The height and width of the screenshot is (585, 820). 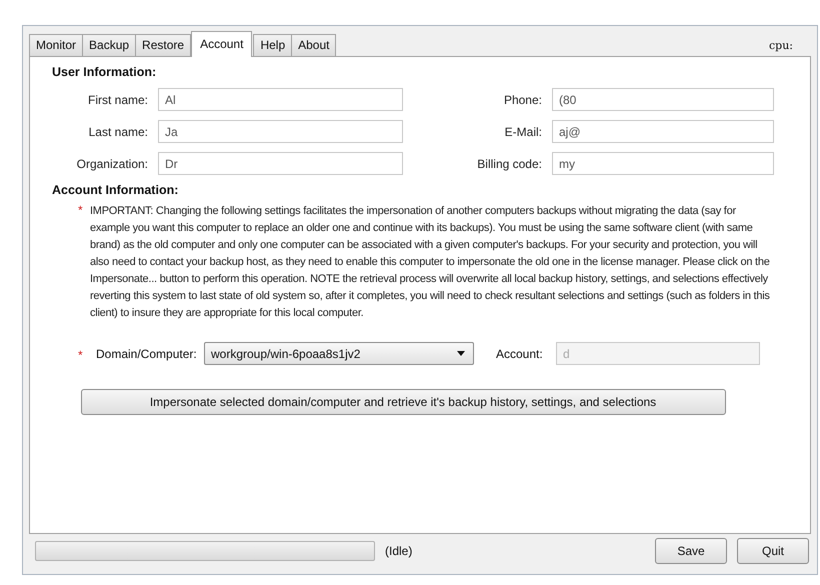 I want to click on field-label: Billing code:, so click(x=509, y=163).